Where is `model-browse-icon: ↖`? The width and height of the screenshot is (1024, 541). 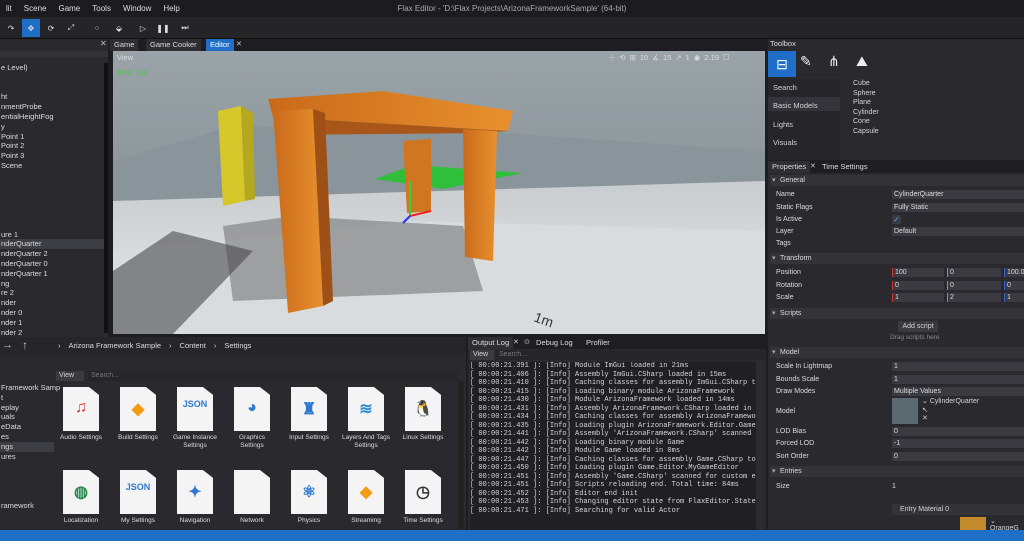
model-browse-icon: ↖ is located at coordinates (925, 410).